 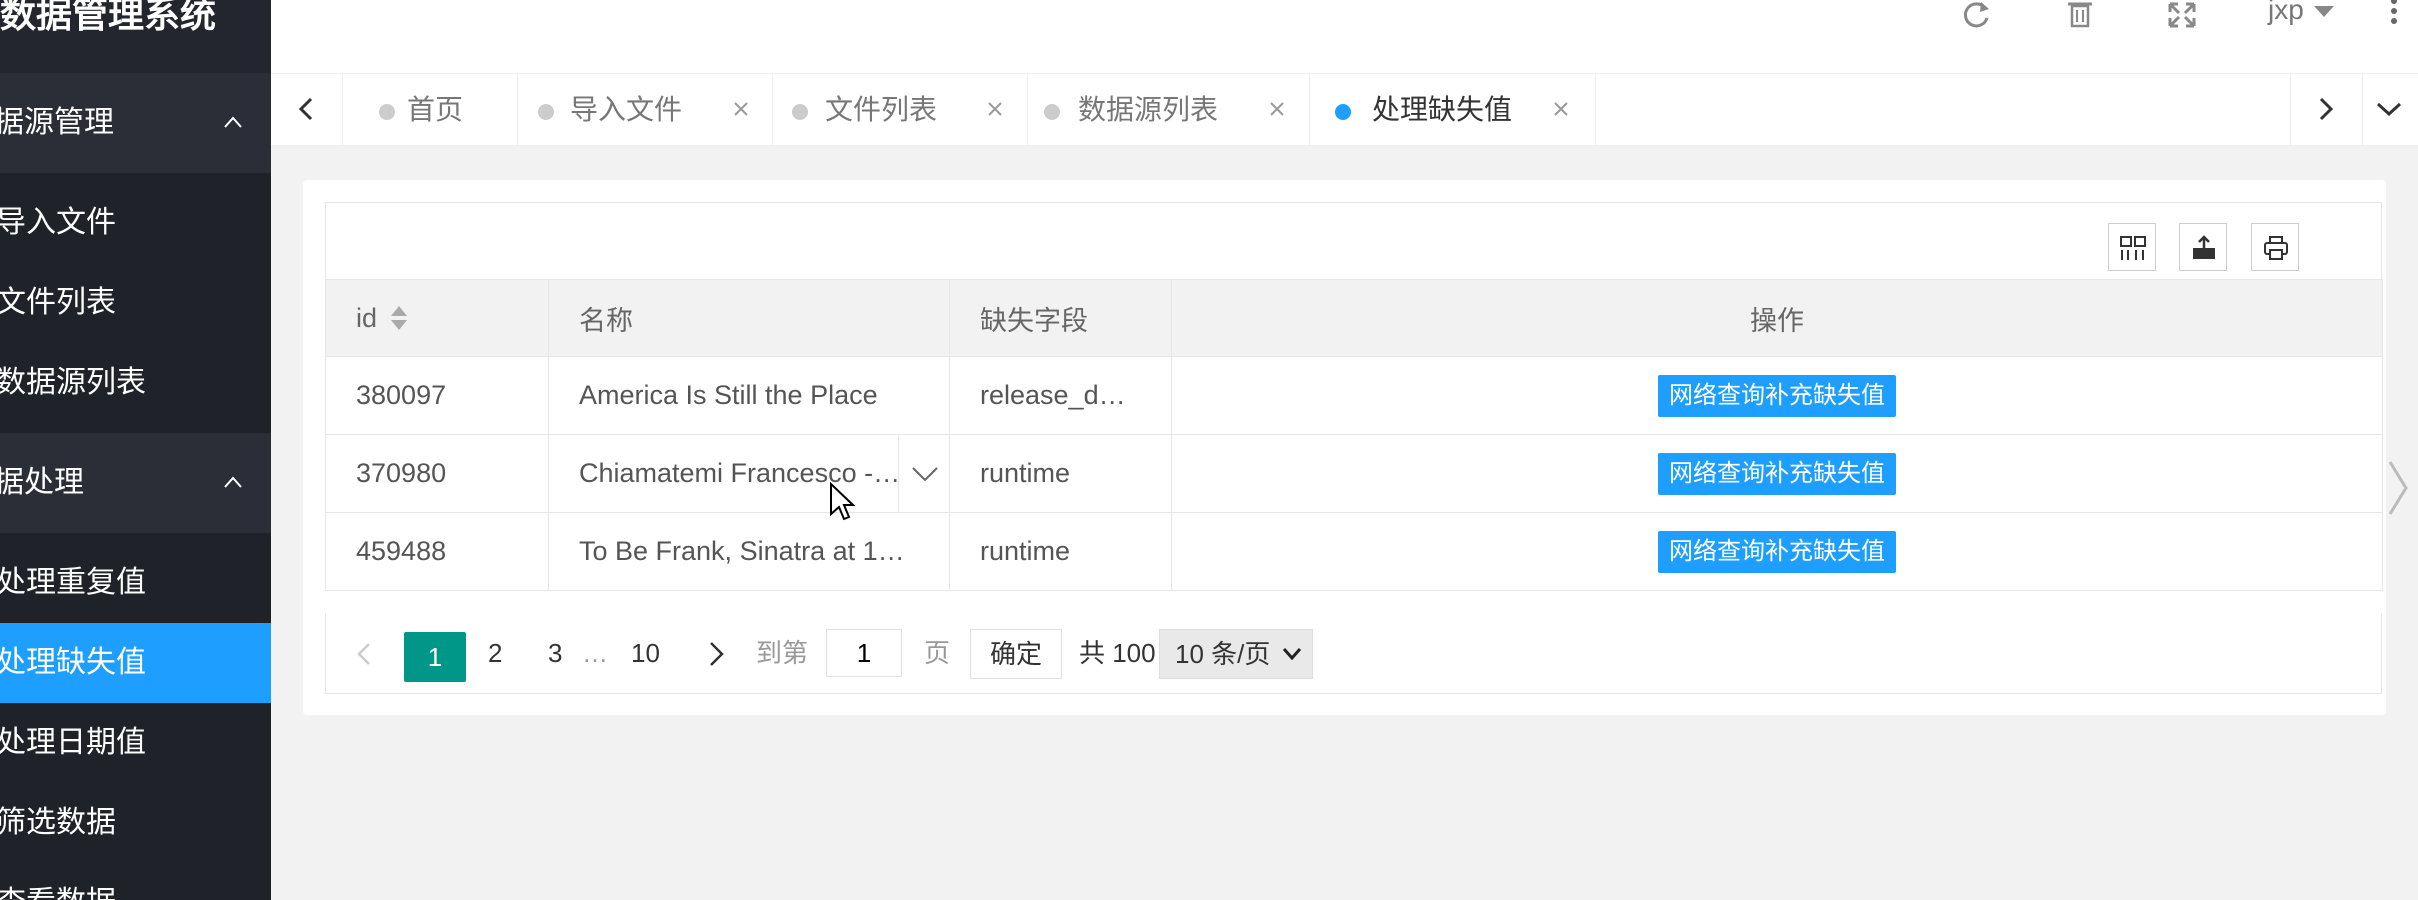 I want to click on sidebar-item-label: 数据源列表, so click(x=73, y=382).